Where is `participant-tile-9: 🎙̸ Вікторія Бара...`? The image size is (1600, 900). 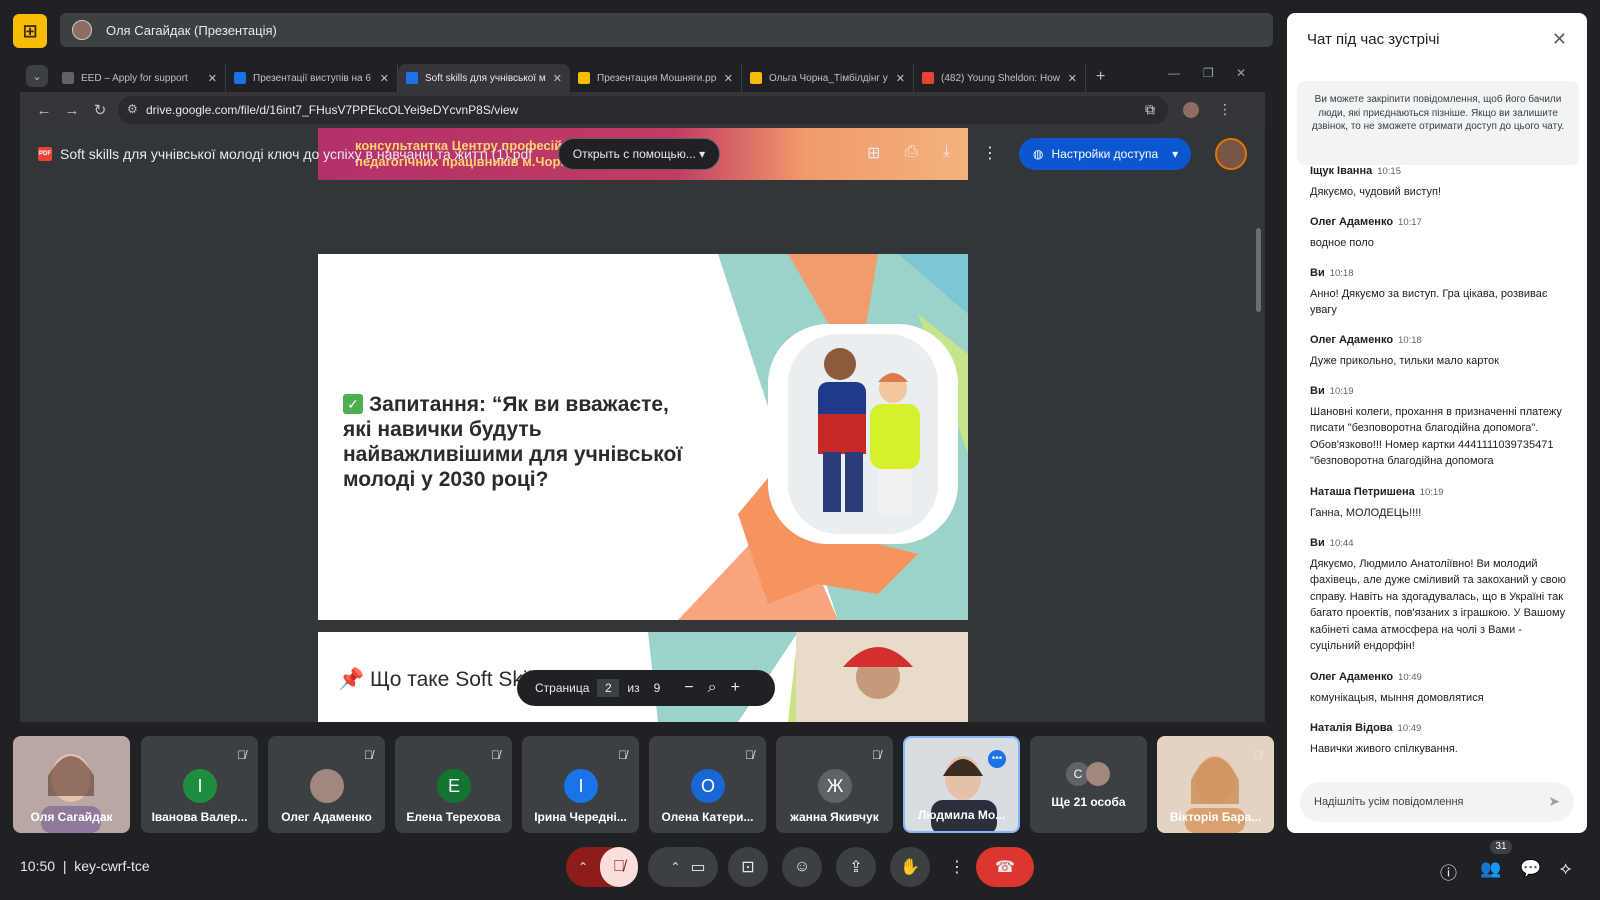 participant-tile-9: 🎙̸ Вікторія Бара... is located at coordinates (1215, 784).